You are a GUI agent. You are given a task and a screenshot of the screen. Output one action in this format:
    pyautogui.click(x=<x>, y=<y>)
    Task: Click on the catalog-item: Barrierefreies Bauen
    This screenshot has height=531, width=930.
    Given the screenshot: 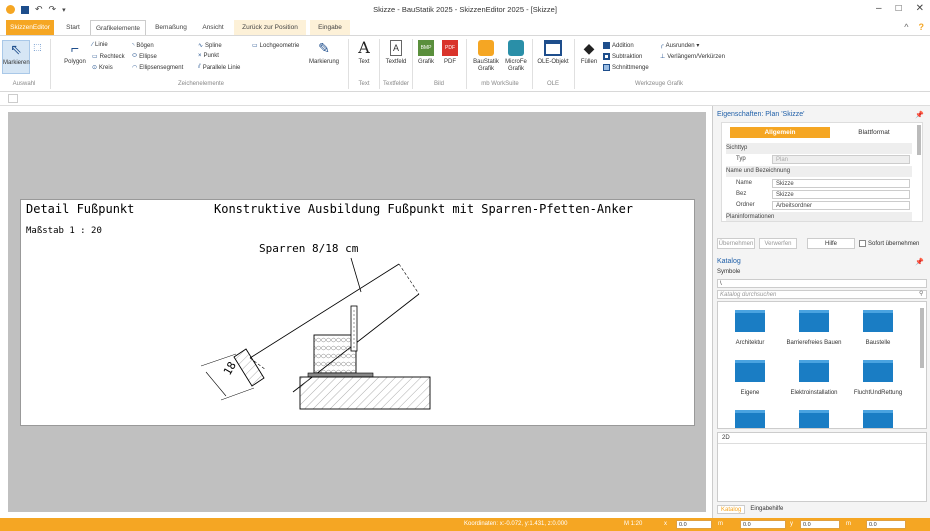 What is the action you would take?
    pyautogui.click(x=814, y=328)
    